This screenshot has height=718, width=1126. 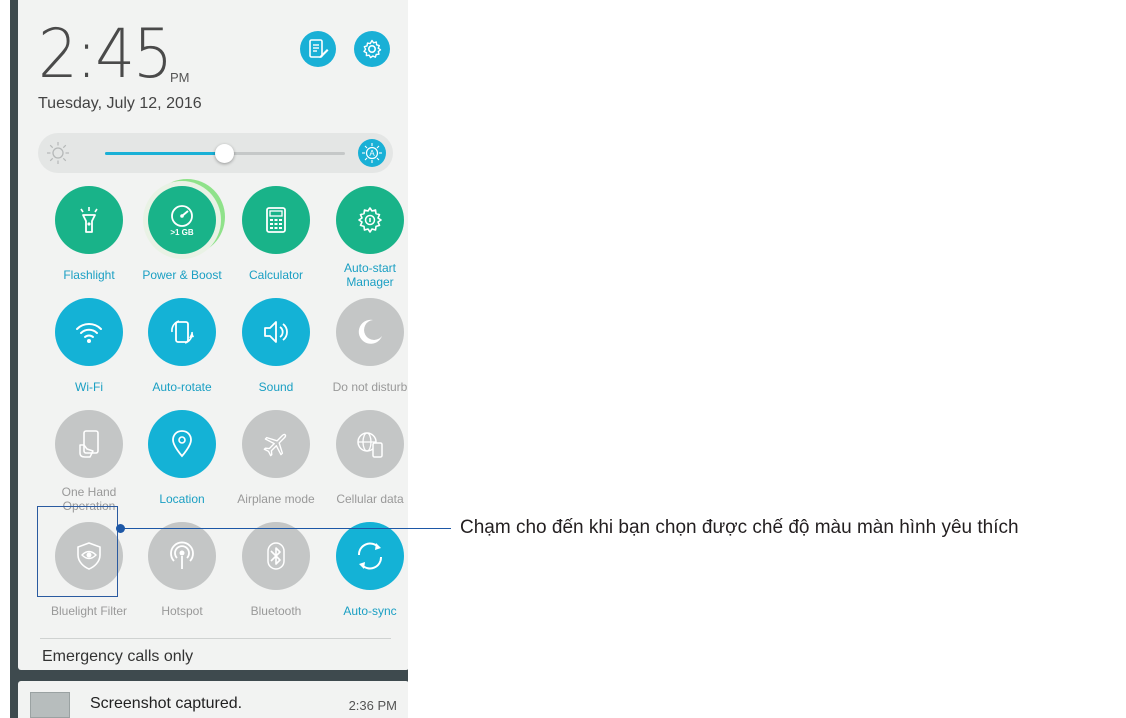 What do you see at coordinates (370, 220) in the screenshot?
I see `gear-badge-icon` at bounding box center [370, 220].